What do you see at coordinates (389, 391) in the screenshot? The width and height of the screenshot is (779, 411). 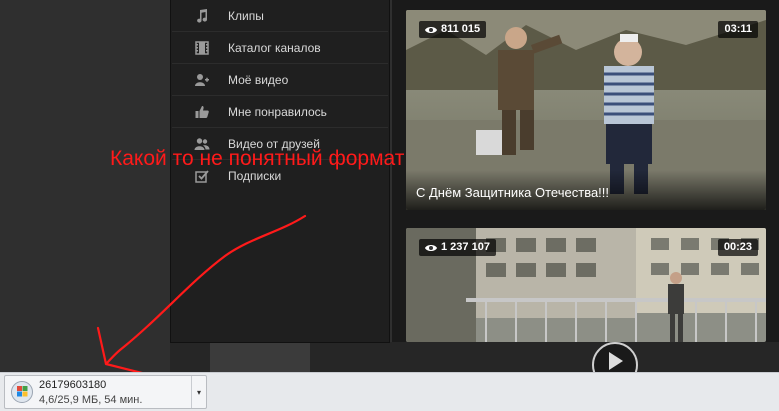 I see `download-bar: 26179603180 4,6/25,9 МБ, 54 мин. ▾` at bounding box center [389, 391].